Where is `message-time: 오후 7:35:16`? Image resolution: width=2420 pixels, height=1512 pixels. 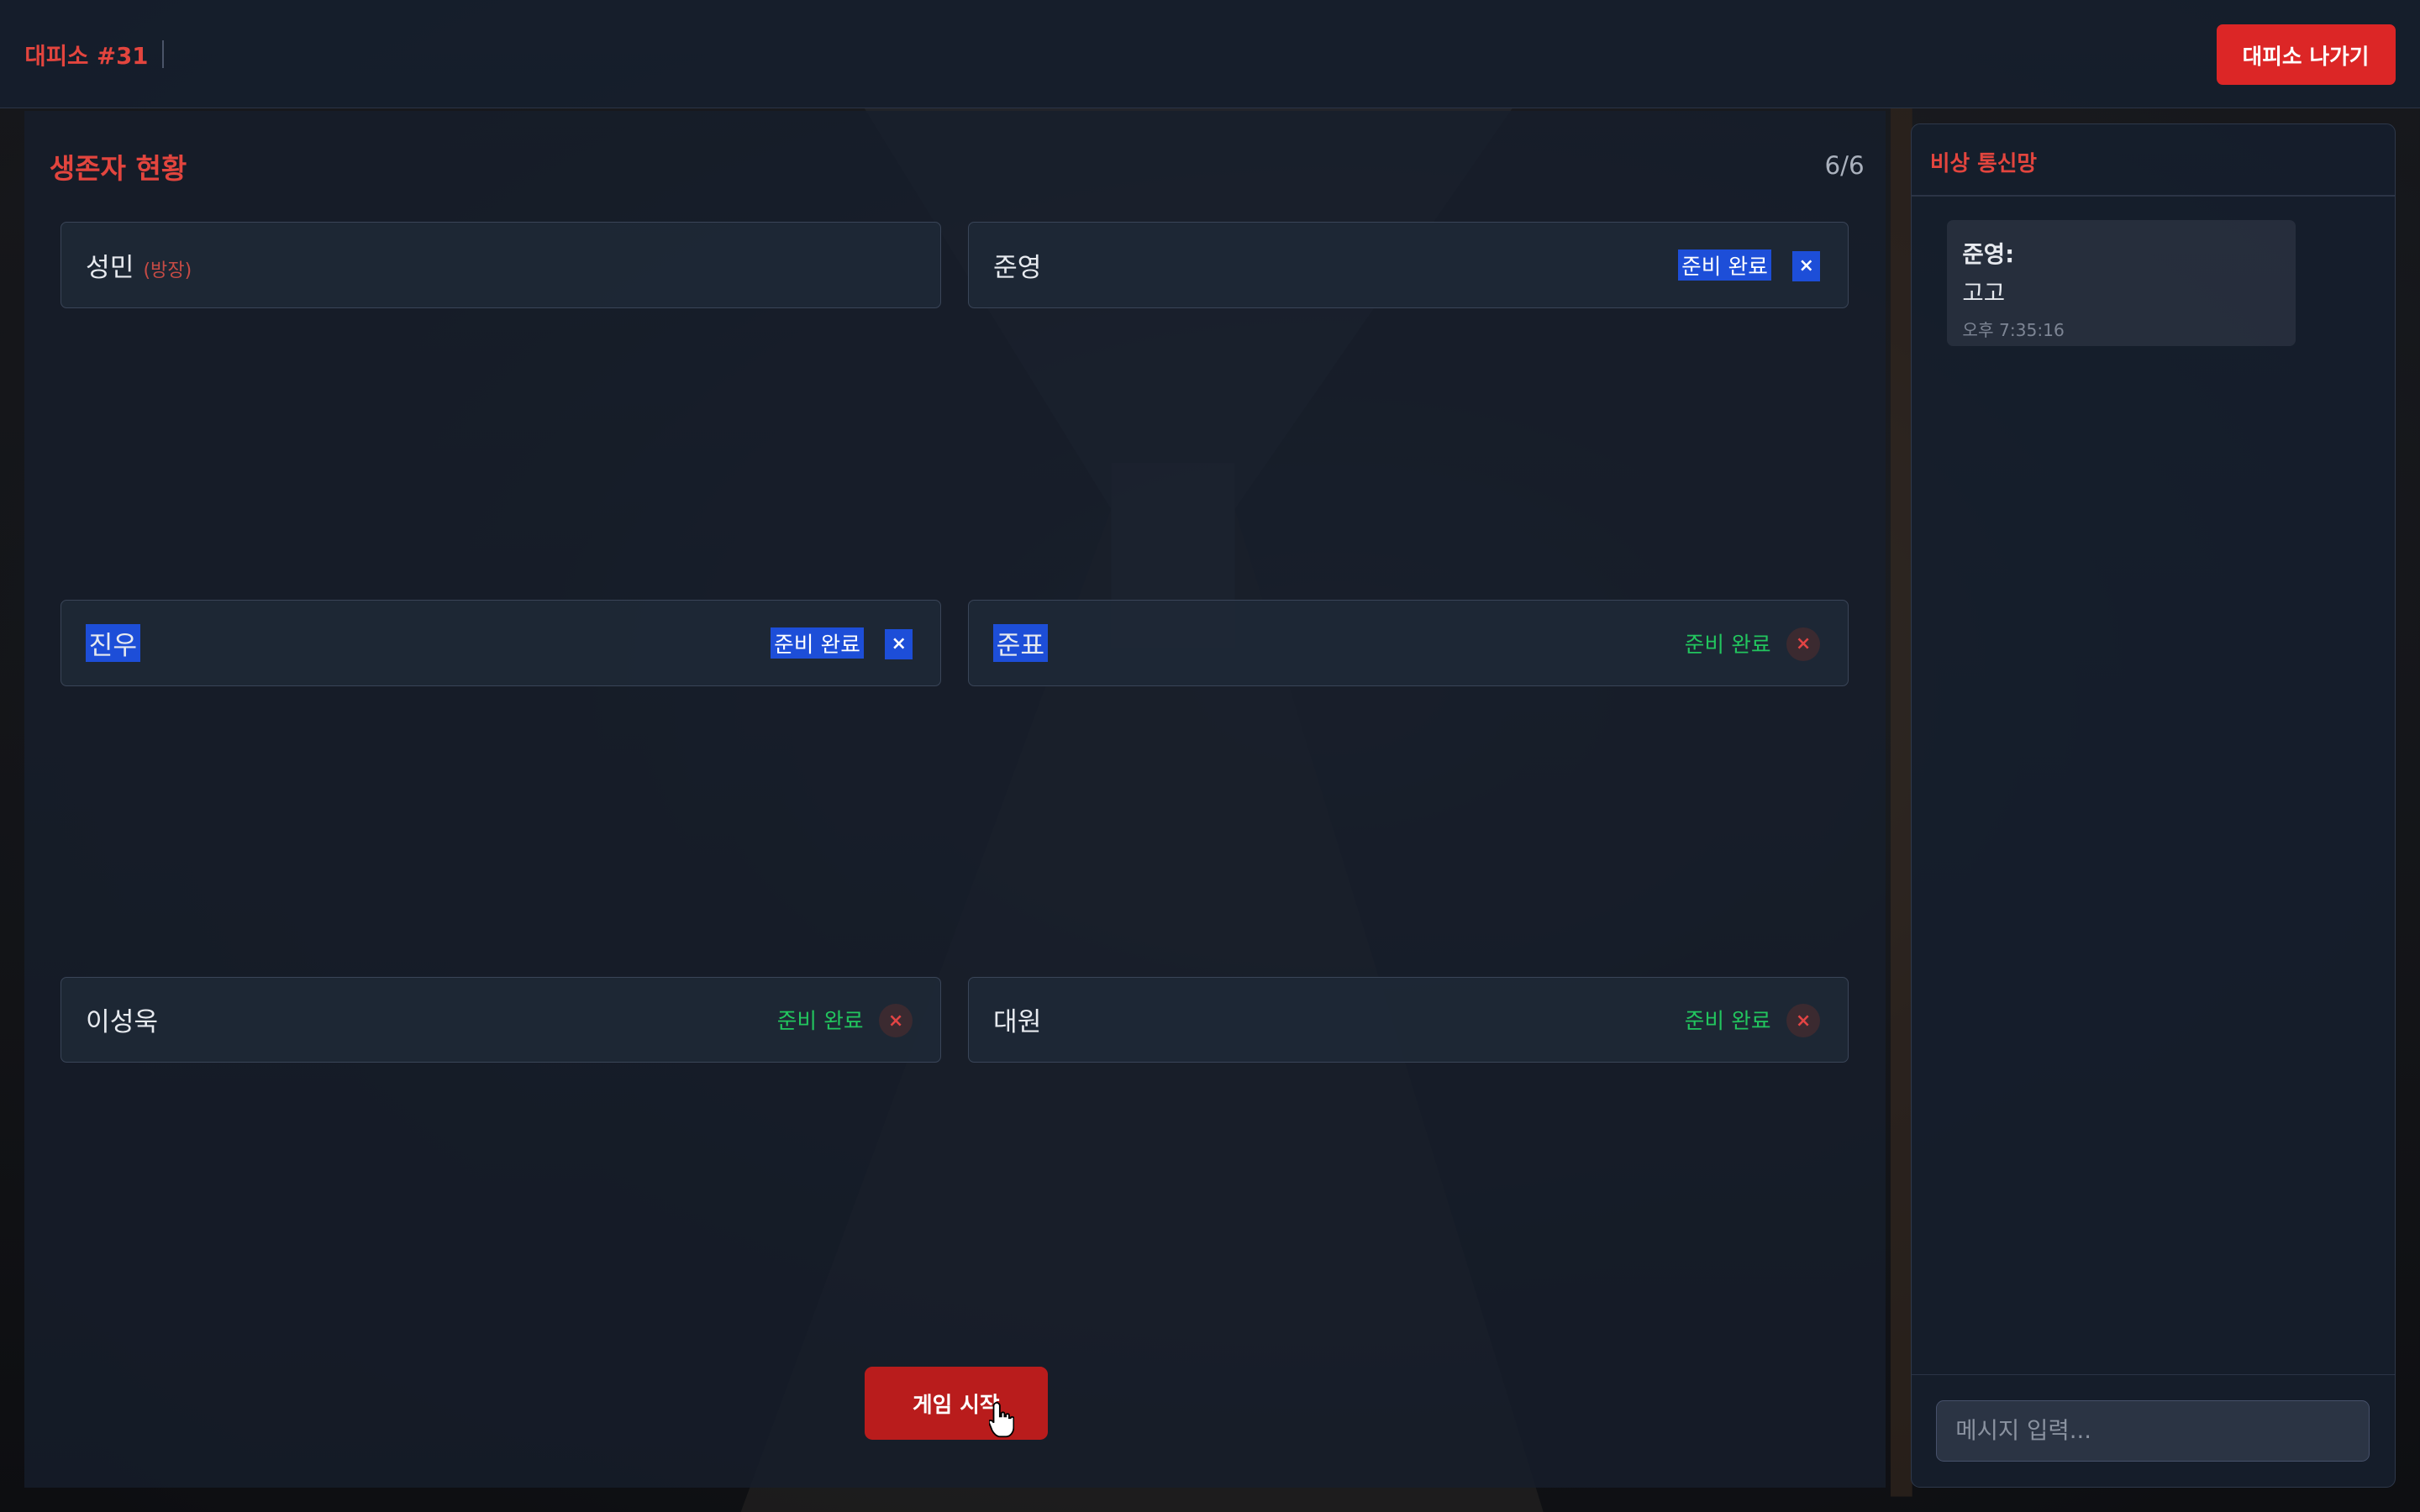
message-time: 오후 7:35:16 is located at coordinates (2013, 329).